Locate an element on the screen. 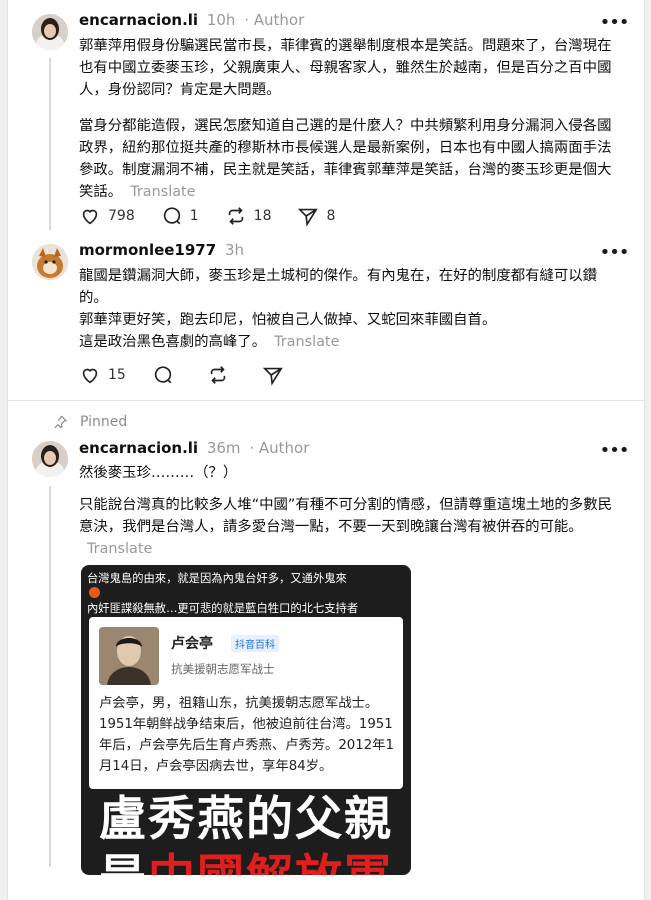 The image size is (651, 900). action-bar: 798 1 18 8 is located at coordinates (220, 216).